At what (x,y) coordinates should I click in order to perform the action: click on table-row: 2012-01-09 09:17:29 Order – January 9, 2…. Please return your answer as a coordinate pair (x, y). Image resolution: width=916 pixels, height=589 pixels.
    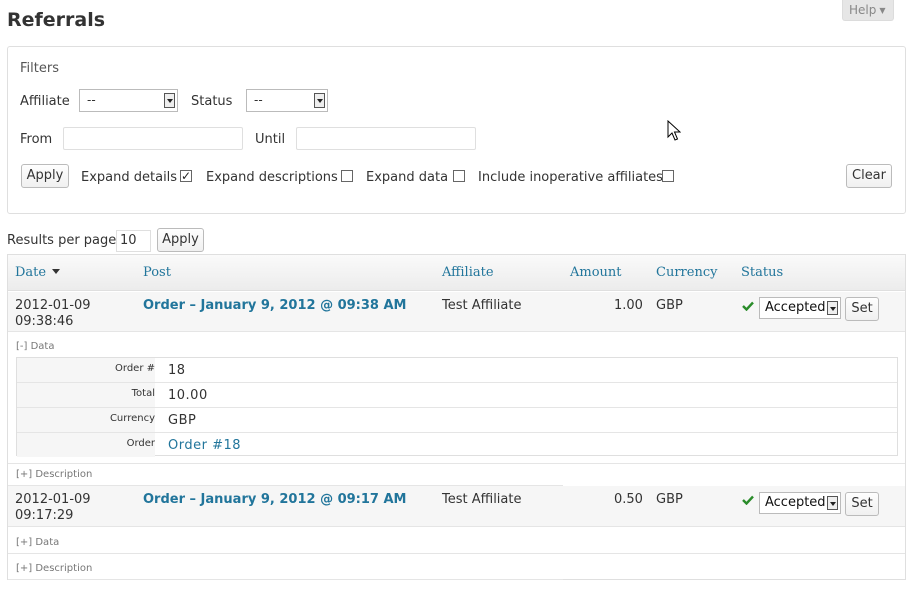
    Looking at the image, I should click on (456, 506).